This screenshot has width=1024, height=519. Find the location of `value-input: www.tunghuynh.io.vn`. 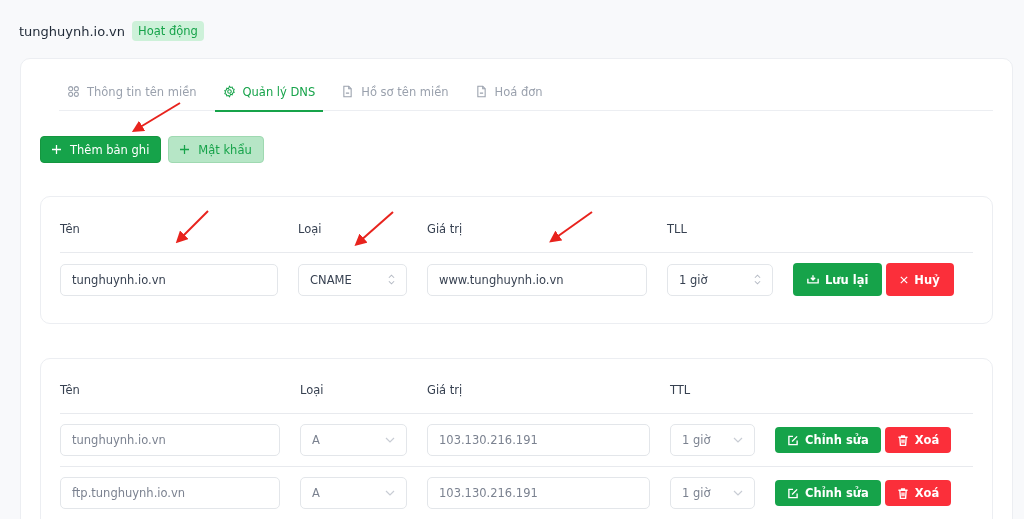

value-input: www.tunghuynh.io.vn is located at coordinates (537, 279).